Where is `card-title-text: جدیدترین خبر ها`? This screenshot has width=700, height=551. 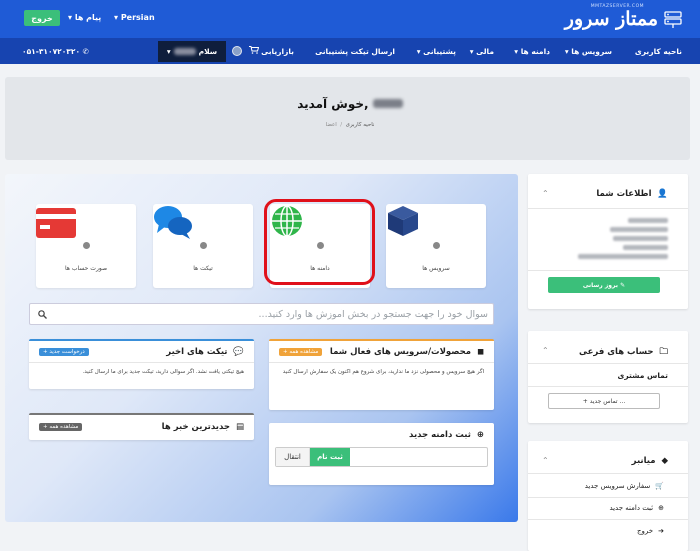
card-title-text: جدیدترین خبر ها is located at coordinates (196, 427).